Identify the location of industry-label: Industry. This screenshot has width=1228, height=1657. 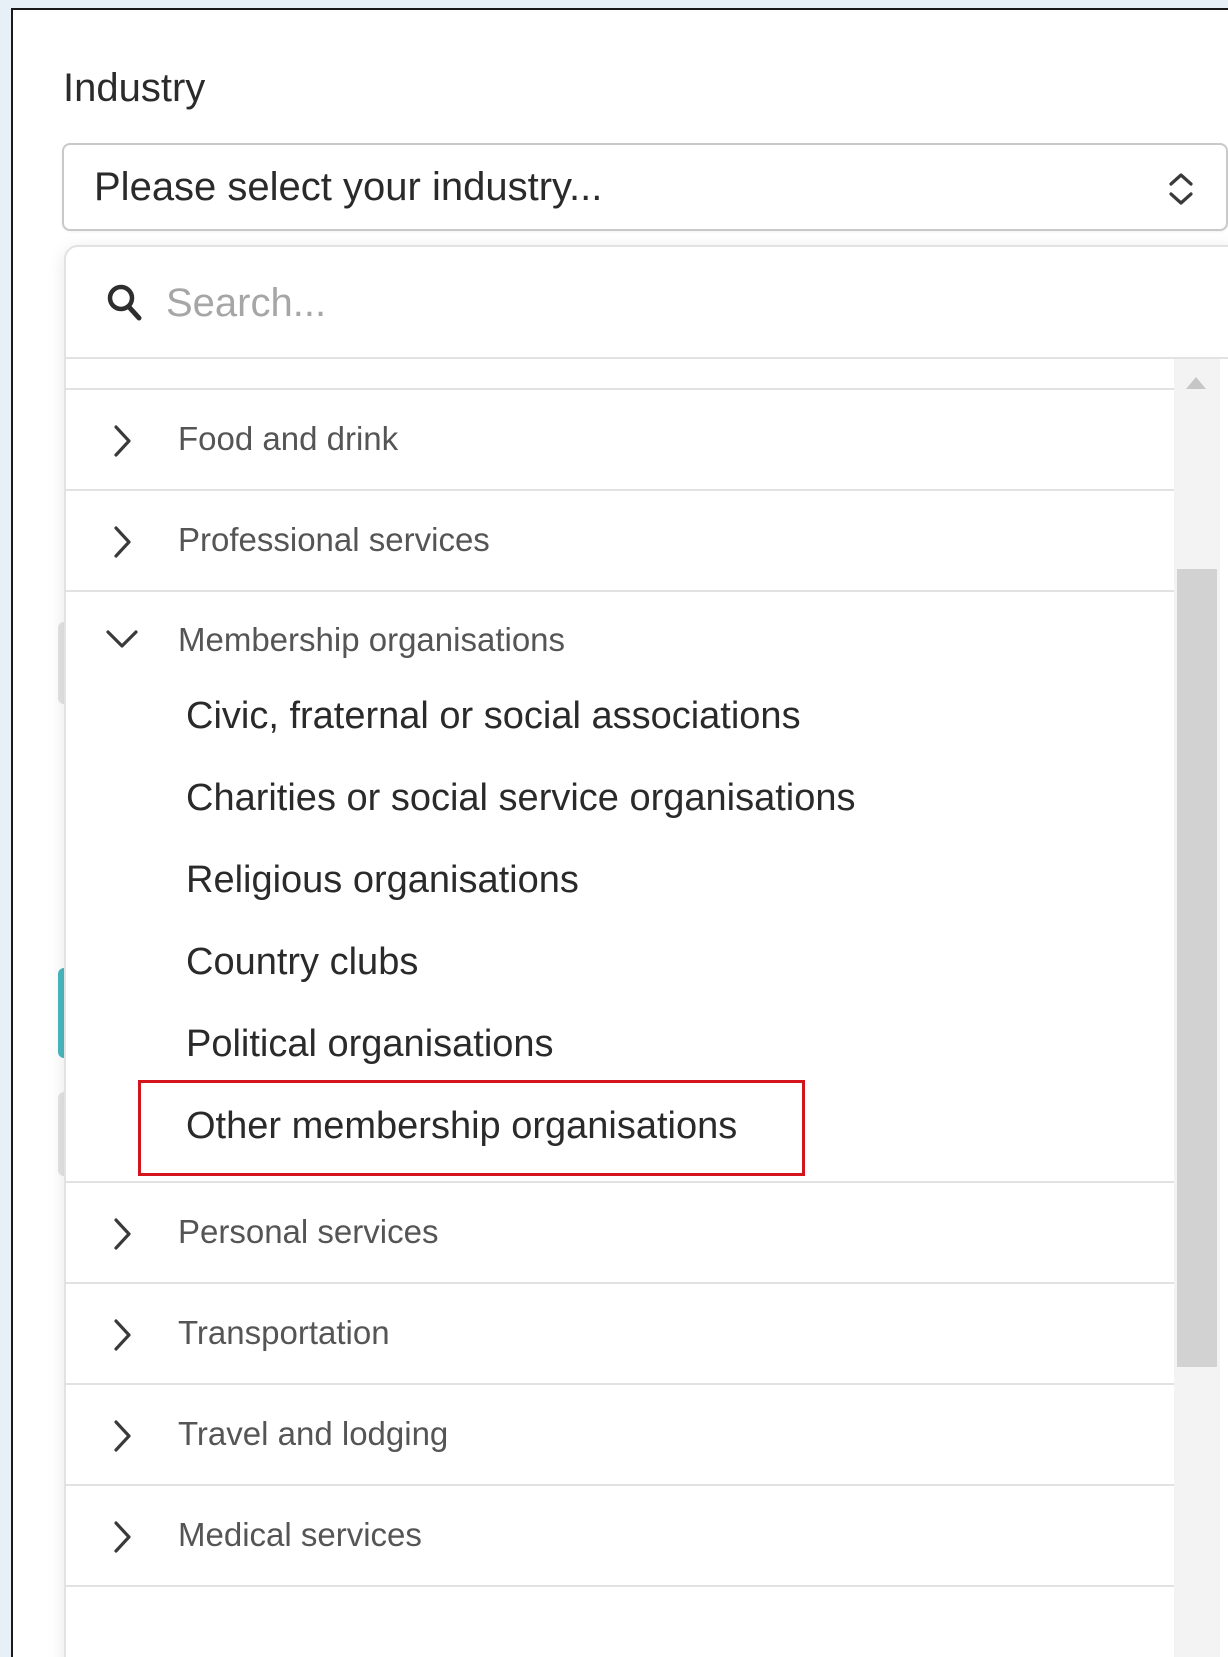
(134, 88).